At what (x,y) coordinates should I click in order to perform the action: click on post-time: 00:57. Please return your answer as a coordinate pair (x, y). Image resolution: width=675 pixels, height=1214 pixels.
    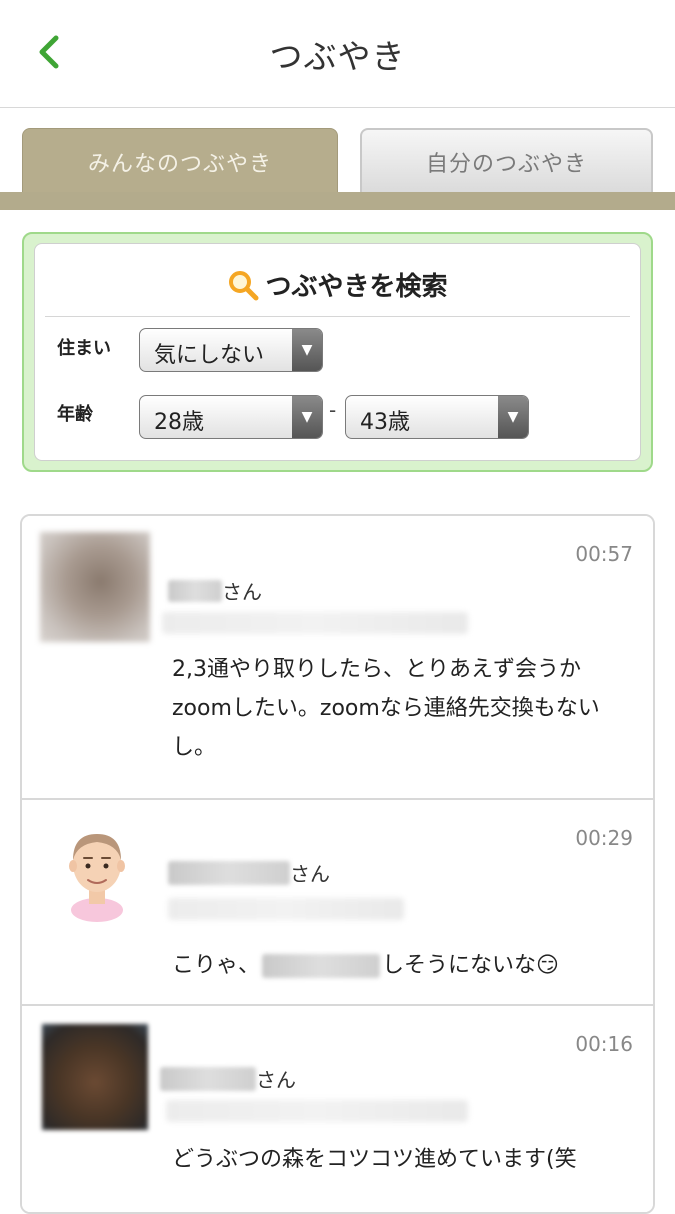
    Looking at the image, I should click on (604, 554).